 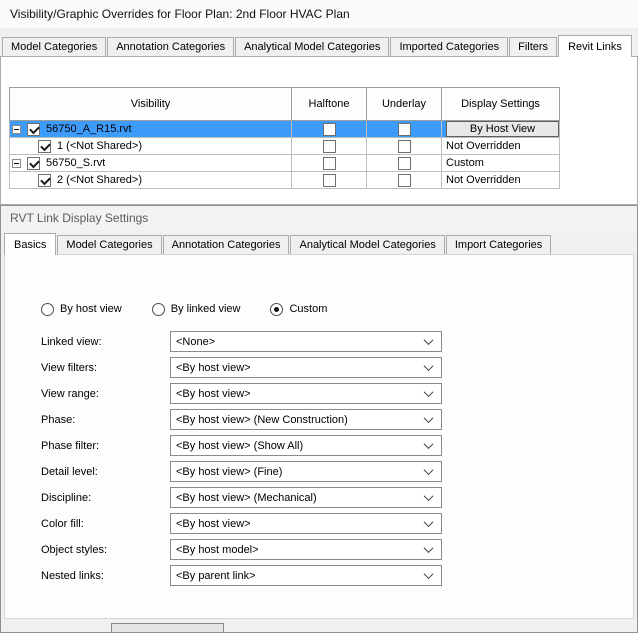 I want to click on field-linked-view: Linked view: <None>, so click(x=337, y=341).